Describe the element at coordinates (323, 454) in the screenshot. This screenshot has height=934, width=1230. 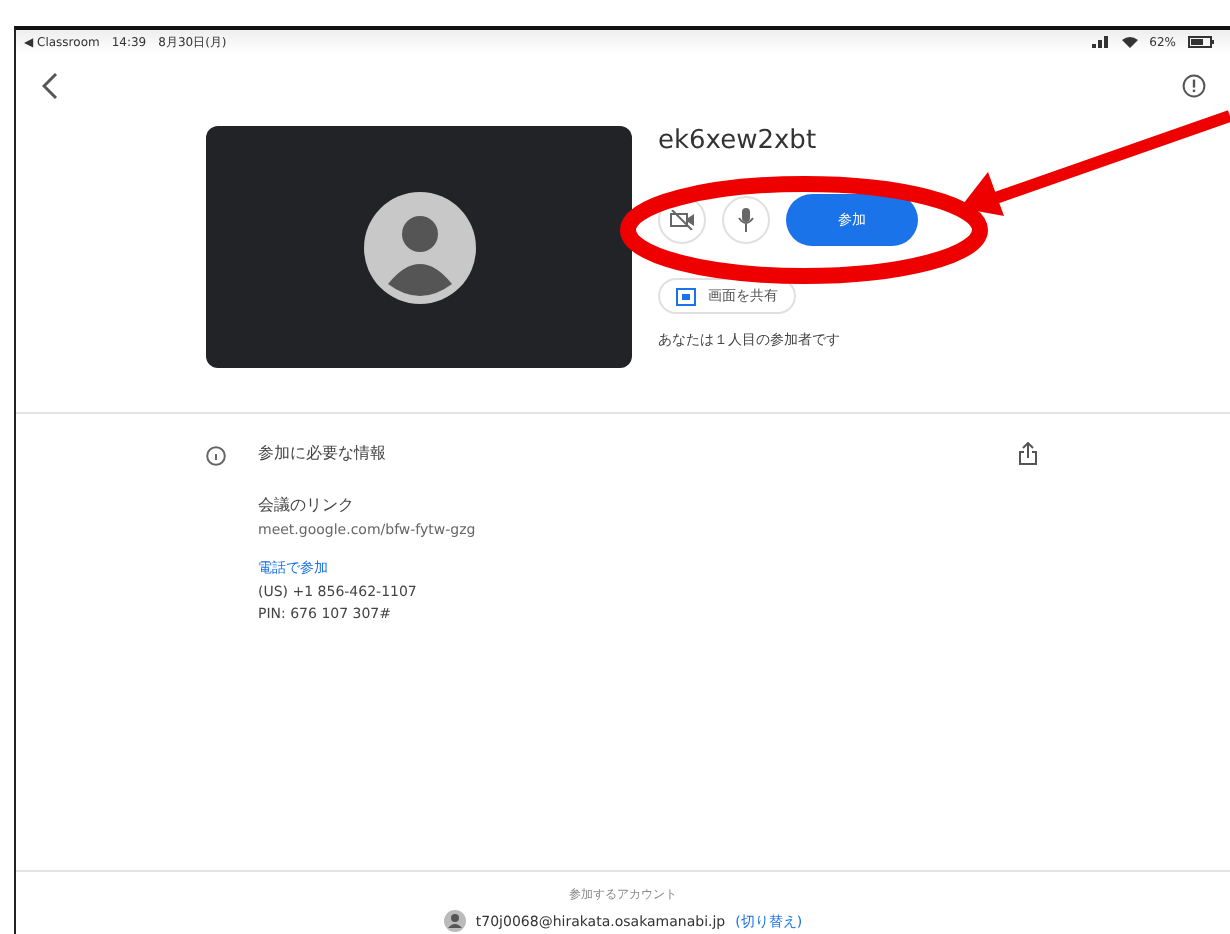
I see `info-heading: 参加に必要な情報` at that location.